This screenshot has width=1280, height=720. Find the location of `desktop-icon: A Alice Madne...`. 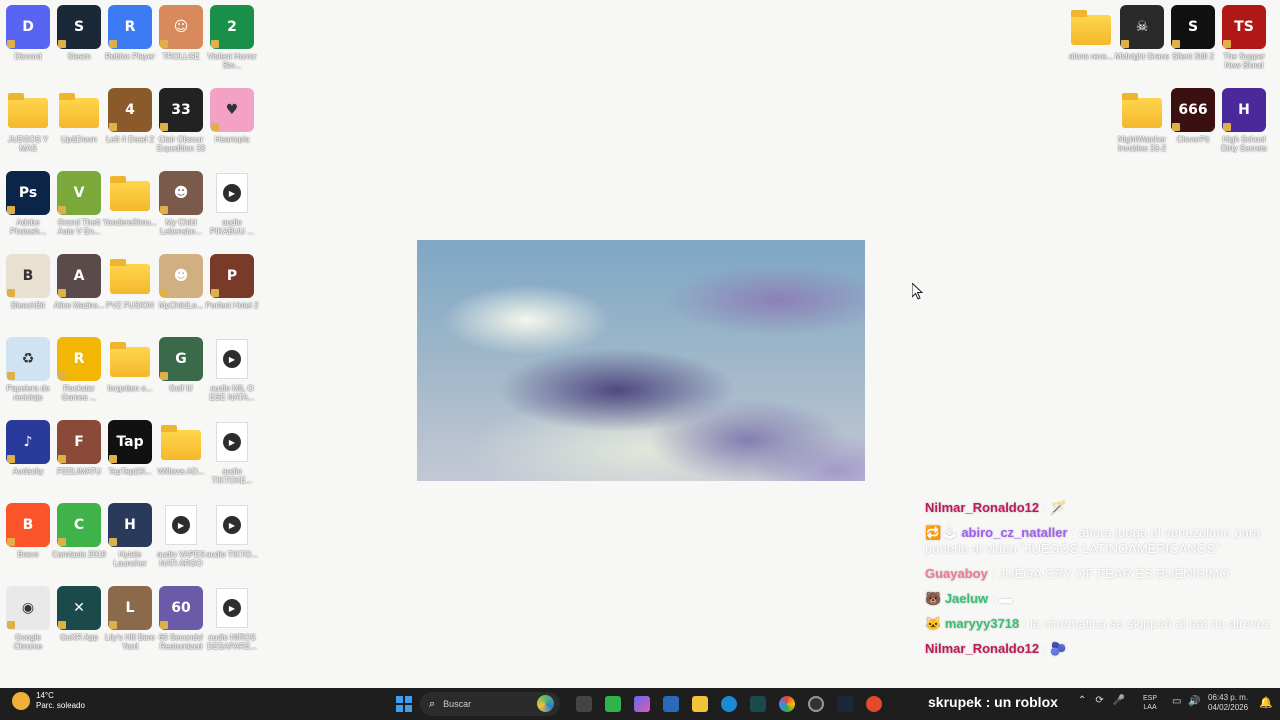

desktop-icon: A Alice Madne... is located at coordinates (79, 282).